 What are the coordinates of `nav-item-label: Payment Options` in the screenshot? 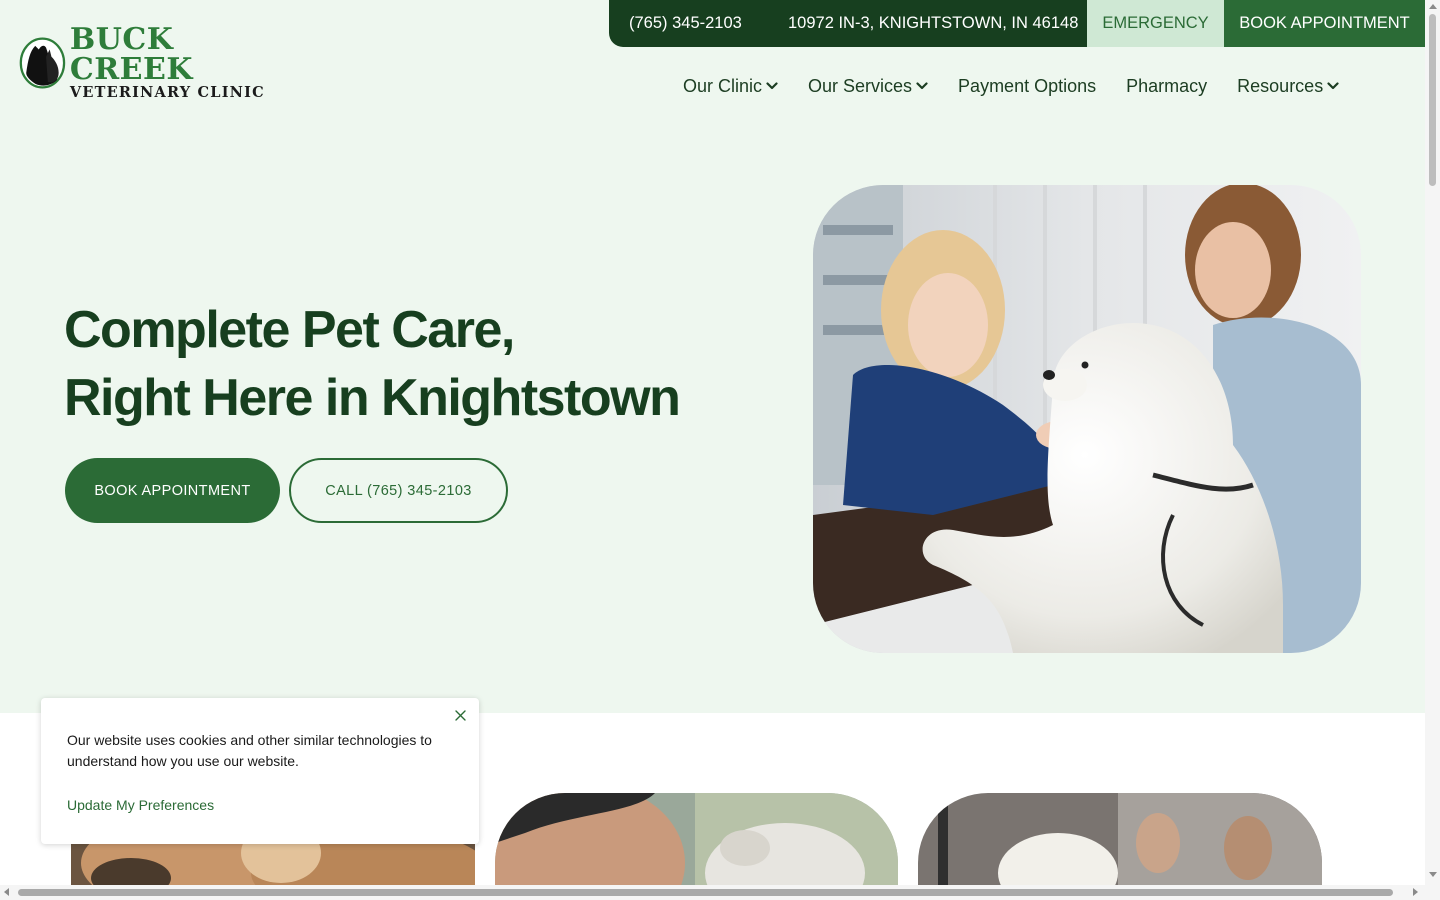 It's located at (1027, 85).